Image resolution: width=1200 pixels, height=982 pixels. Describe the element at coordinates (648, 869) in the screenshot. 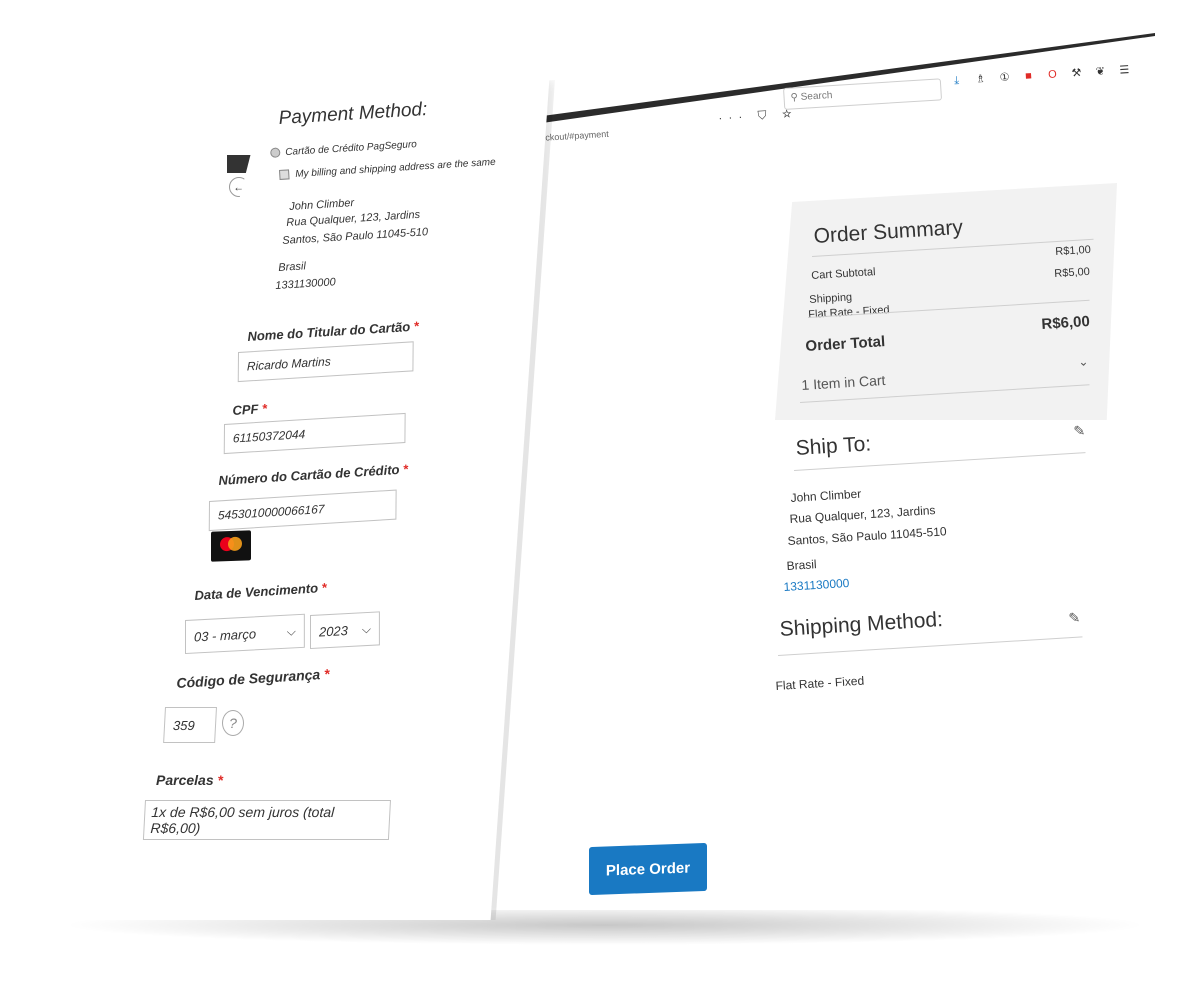

I see `place-order-button: Place Order` at that location.